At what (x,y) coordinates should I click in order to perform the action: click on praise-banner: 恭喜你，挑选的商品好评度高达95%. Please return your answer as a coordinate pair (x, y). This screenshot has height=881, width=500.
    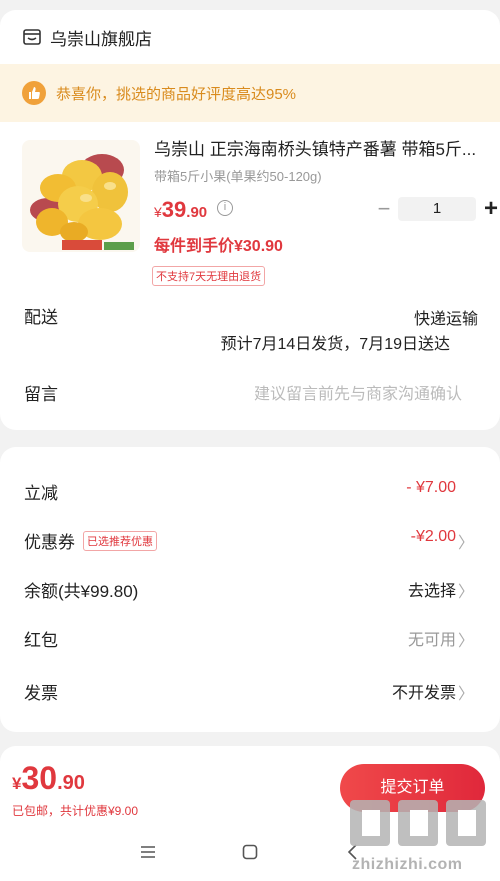
    Looking at the image, I should click on (250, 93).